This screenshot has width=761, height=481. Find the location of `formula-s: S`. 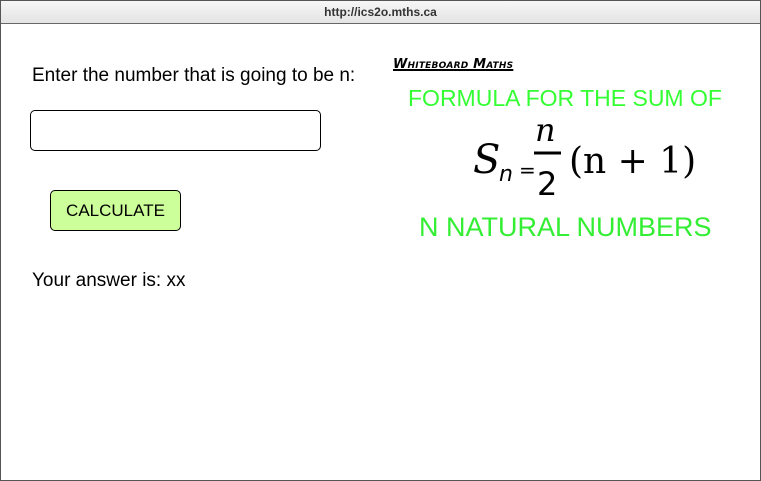

formula-s: S is located at coordinates (486, 160).